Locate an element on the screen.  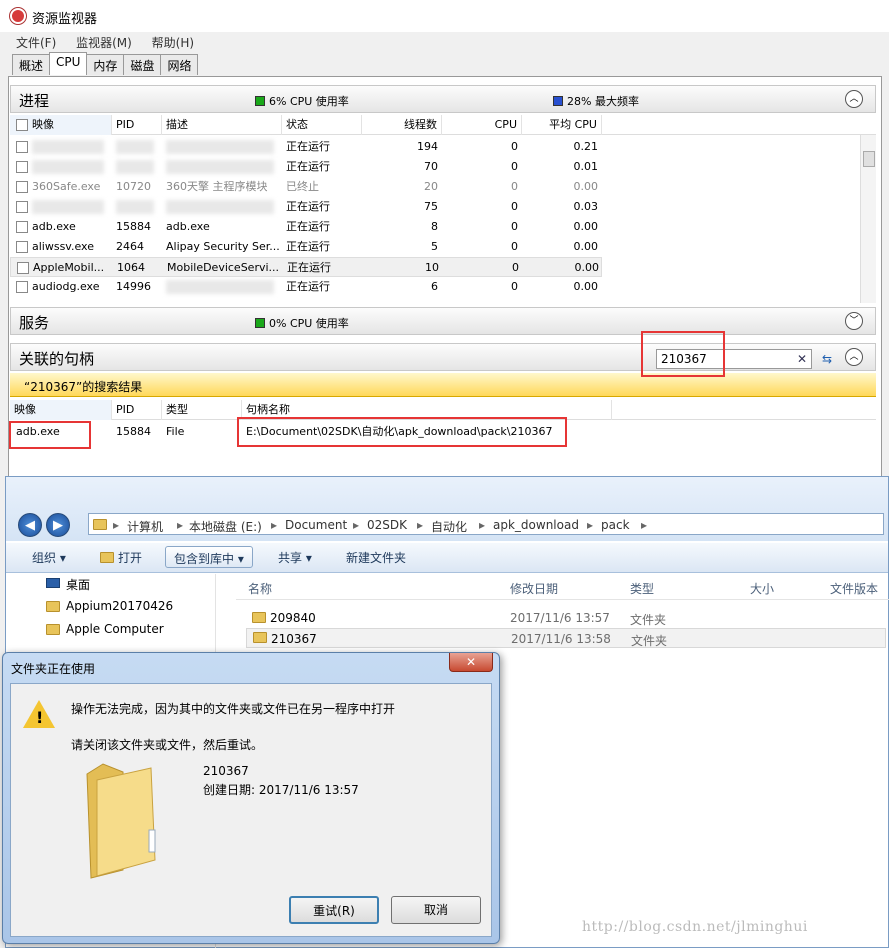
tab-network: 网络 is located at coordinates (179, 64).